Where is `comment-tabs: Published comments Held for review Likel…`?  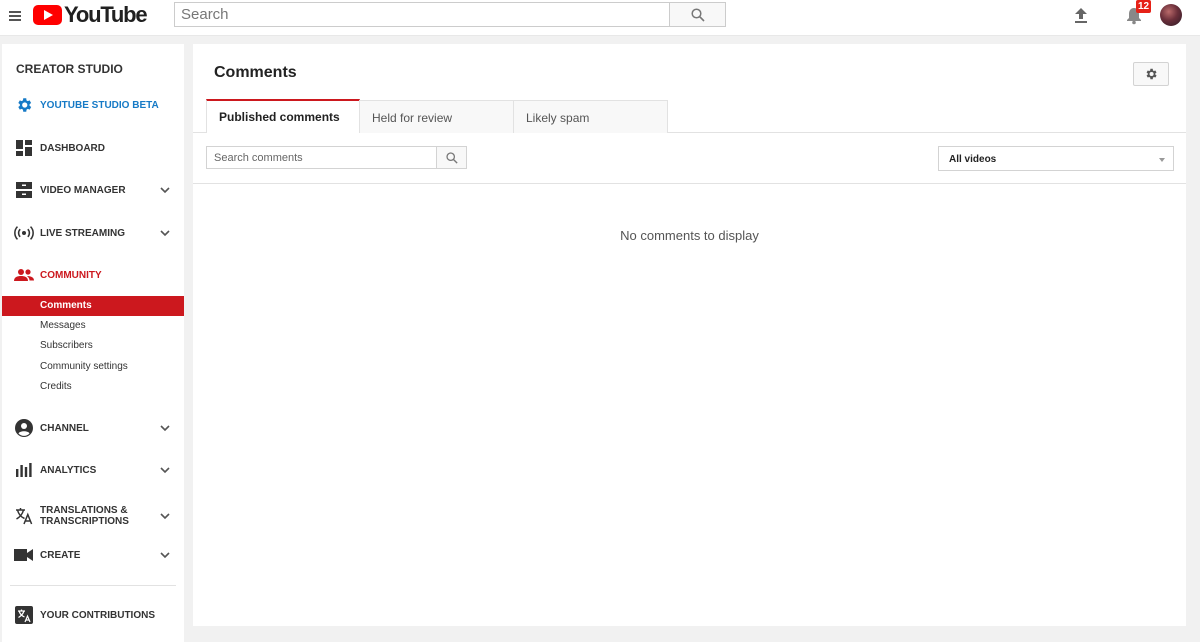 comment-tabs: Published comments Held for review Likel… is located at coordinates (689, 116).